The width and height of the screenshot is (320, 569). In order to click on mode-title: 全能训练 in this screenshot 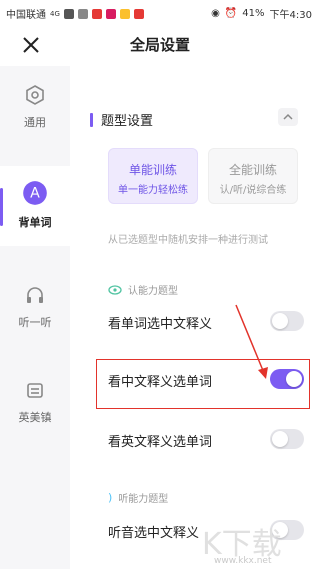, I will do `click(252, 170)`.